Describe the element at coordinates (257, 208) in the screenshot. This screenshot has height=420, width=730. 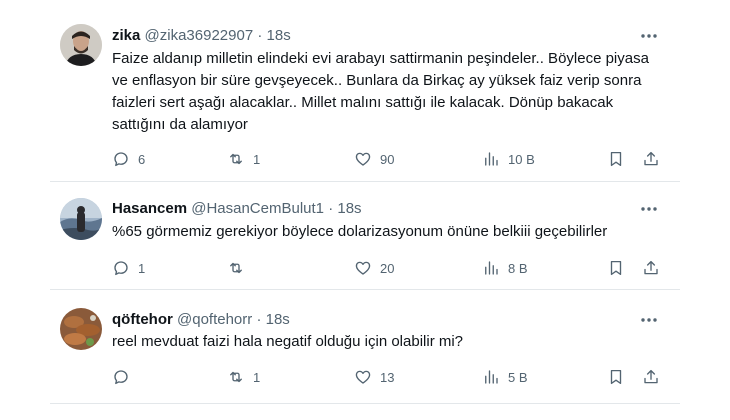
I see `handle: @HasanCemBulut1` at that location.